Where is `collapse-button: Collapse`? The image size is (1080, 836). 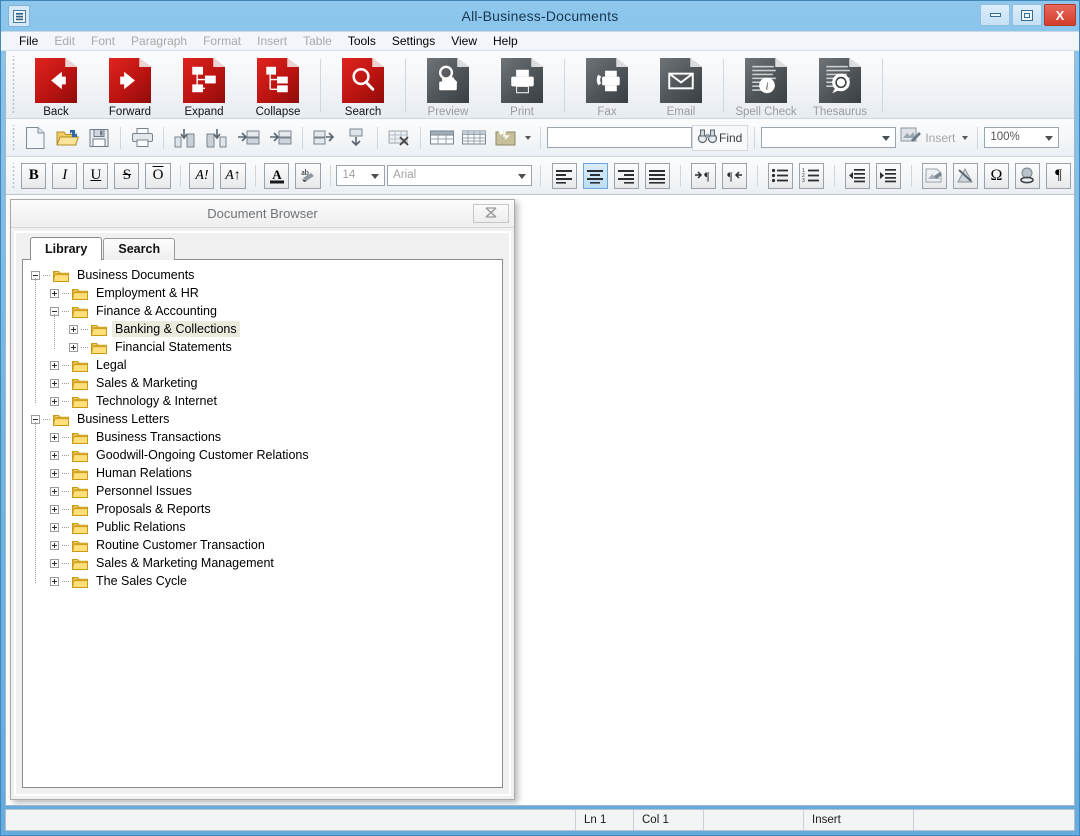
collapse-button: Collapse is located at coordinates (278, 85).